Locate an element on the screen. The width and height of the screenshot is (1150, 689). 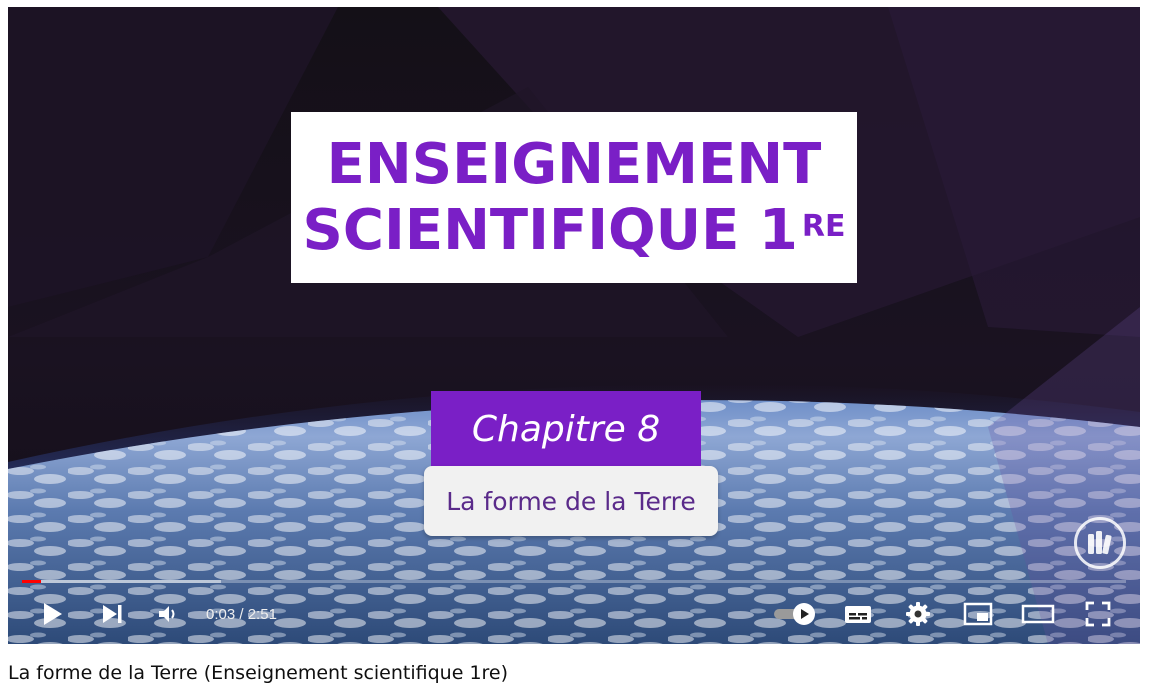
fullscreen-button is located at coordinates (1098, 614).